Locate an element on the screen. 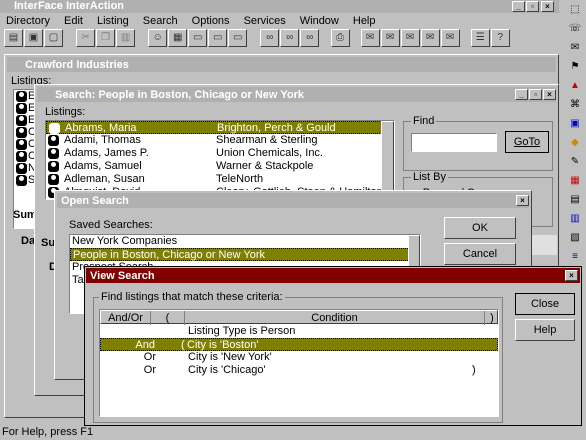 This screenshot has height=440, width=586. open-search-title: Open Search is located at coordinates (95, 201).